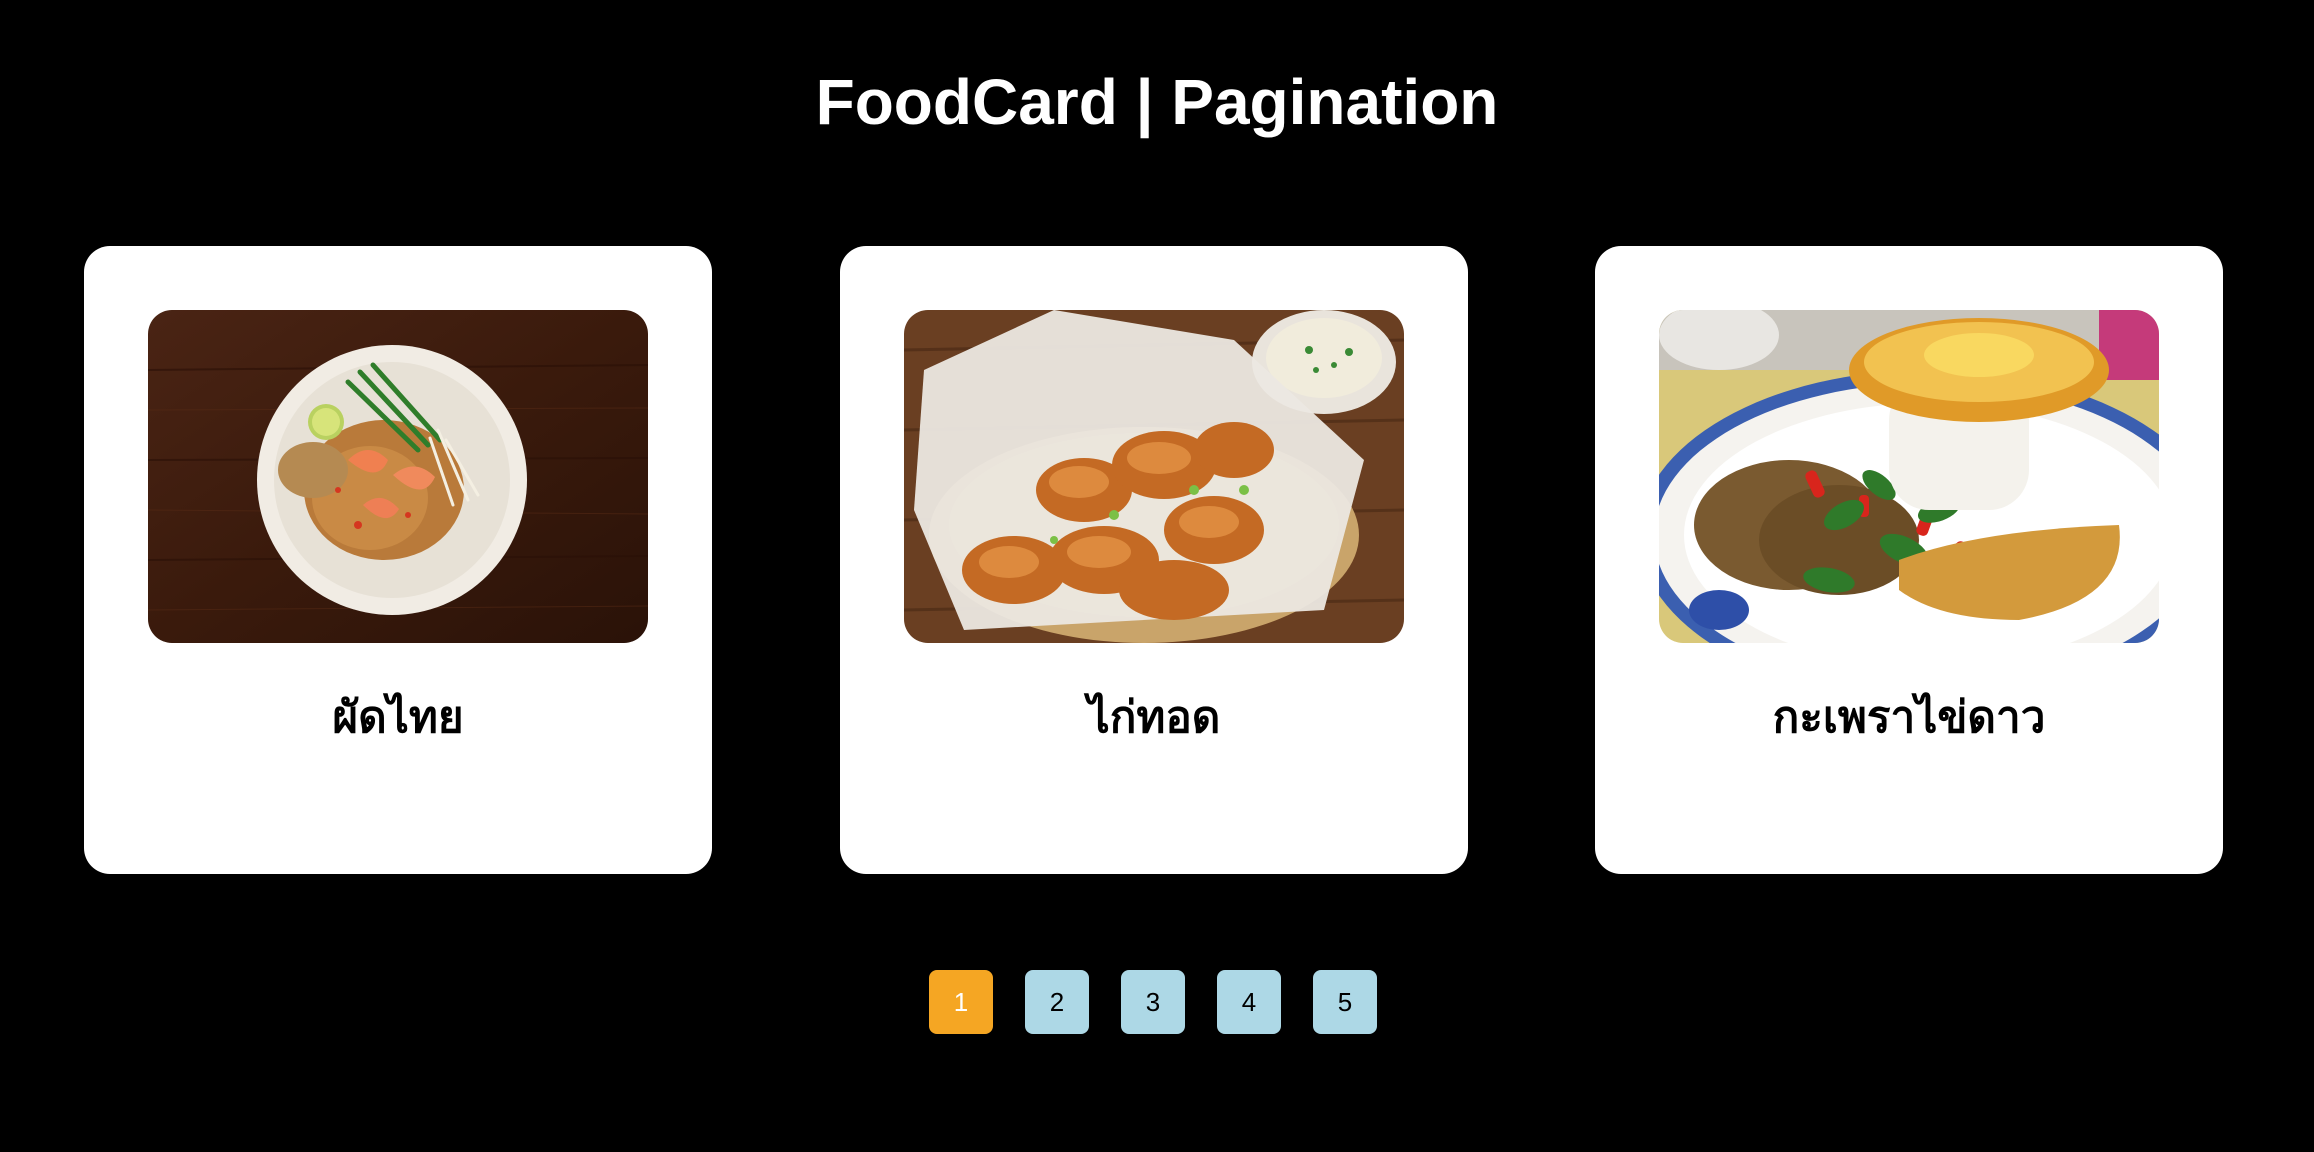 This screenshot has height=1152, width=2314. What do you see at coordinates (1909, 717) in the screenshot?
I see `food-name: กะเพราไข่ดาว` at bounding box center [1909, 717].